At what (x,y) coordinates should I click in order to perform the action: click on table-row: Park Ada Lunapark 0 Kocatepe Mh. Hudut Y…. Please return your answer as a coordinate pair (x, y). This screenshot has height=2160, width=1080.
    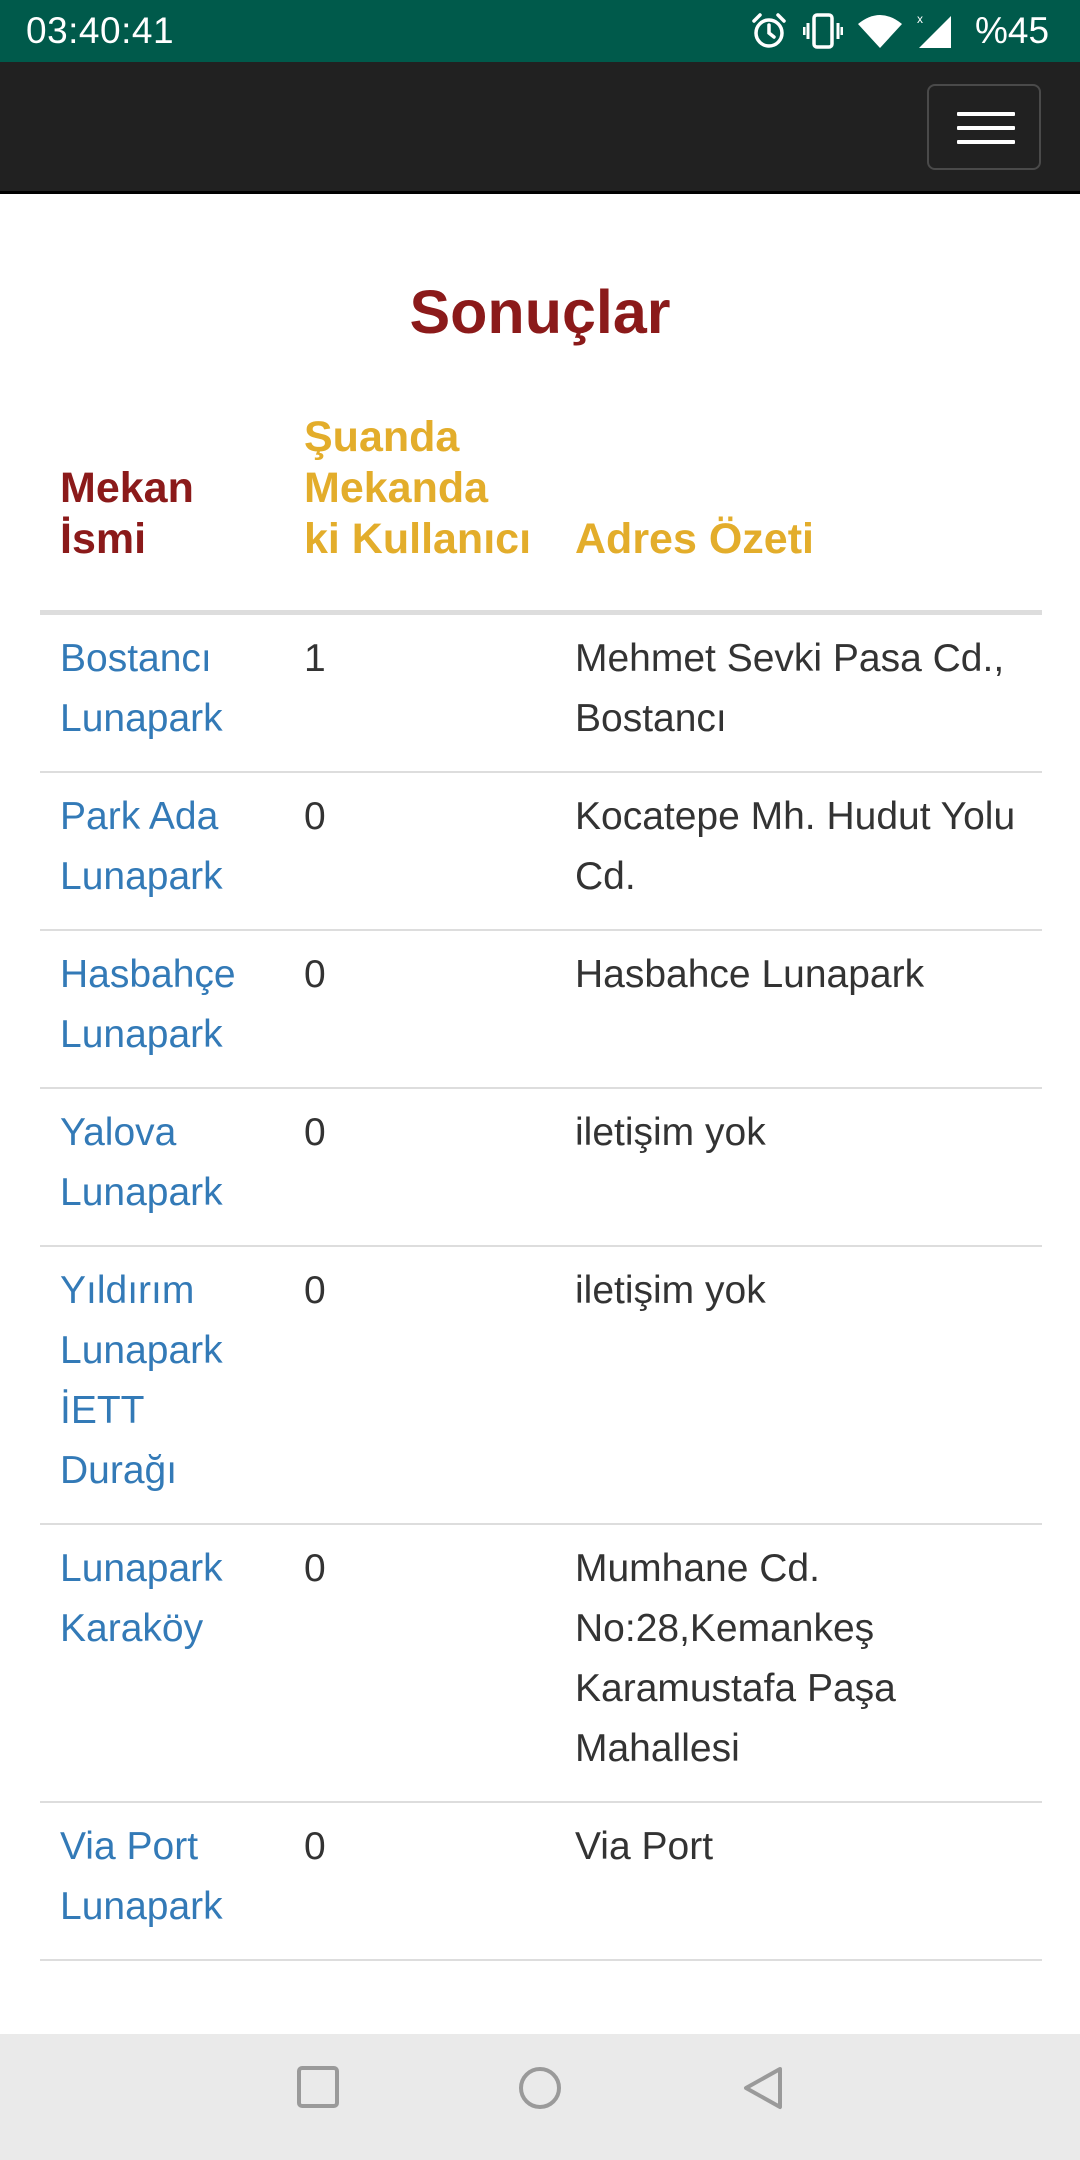
    Looking at the image, I should click on (541, 851).